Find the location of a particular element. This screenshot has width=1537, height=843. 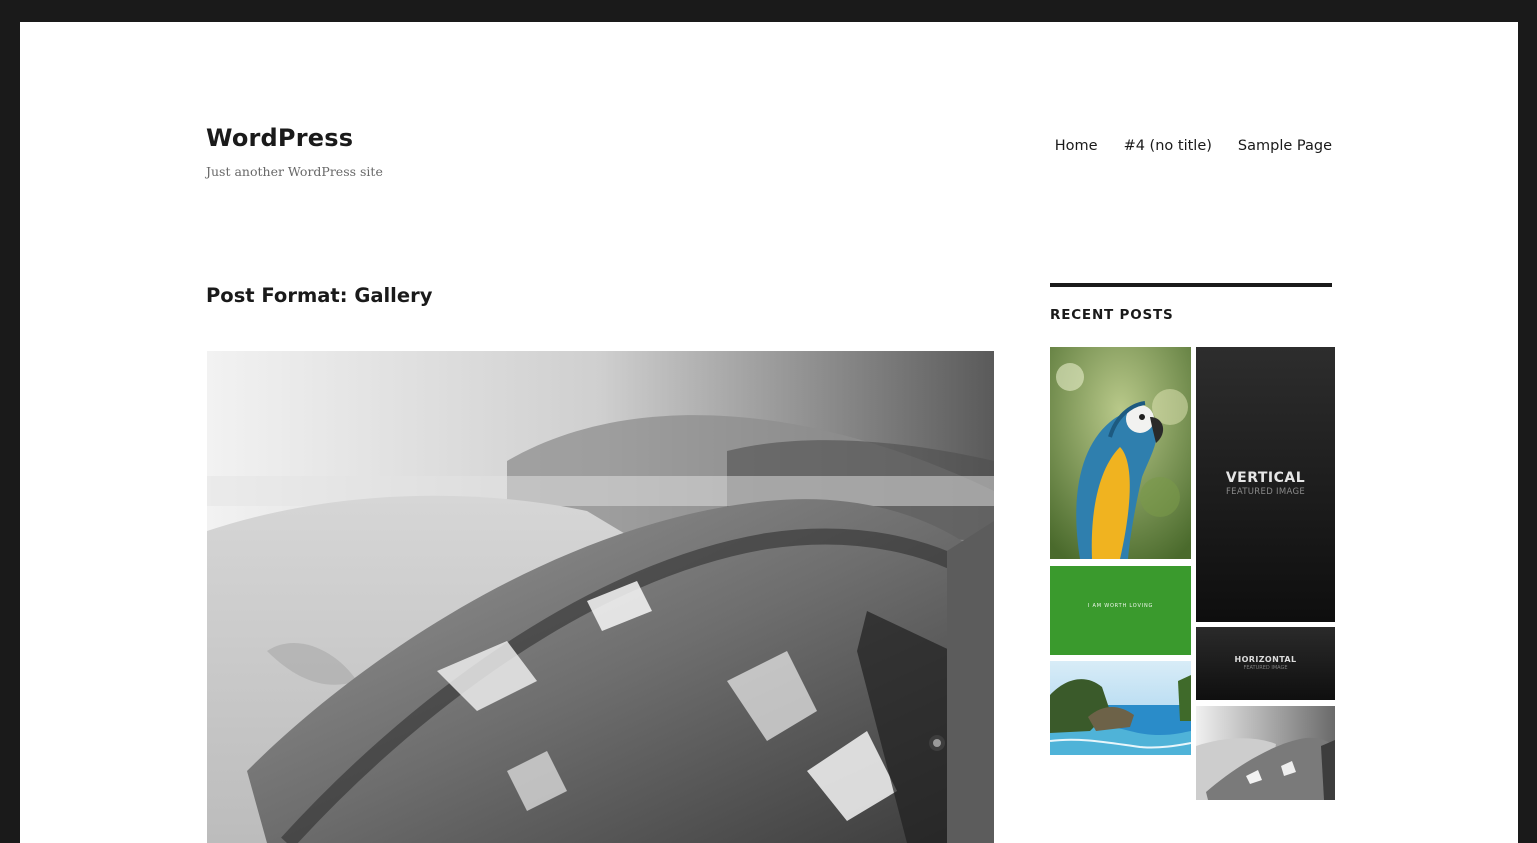

parrot-graphic is located at coordinates (1120, 453).